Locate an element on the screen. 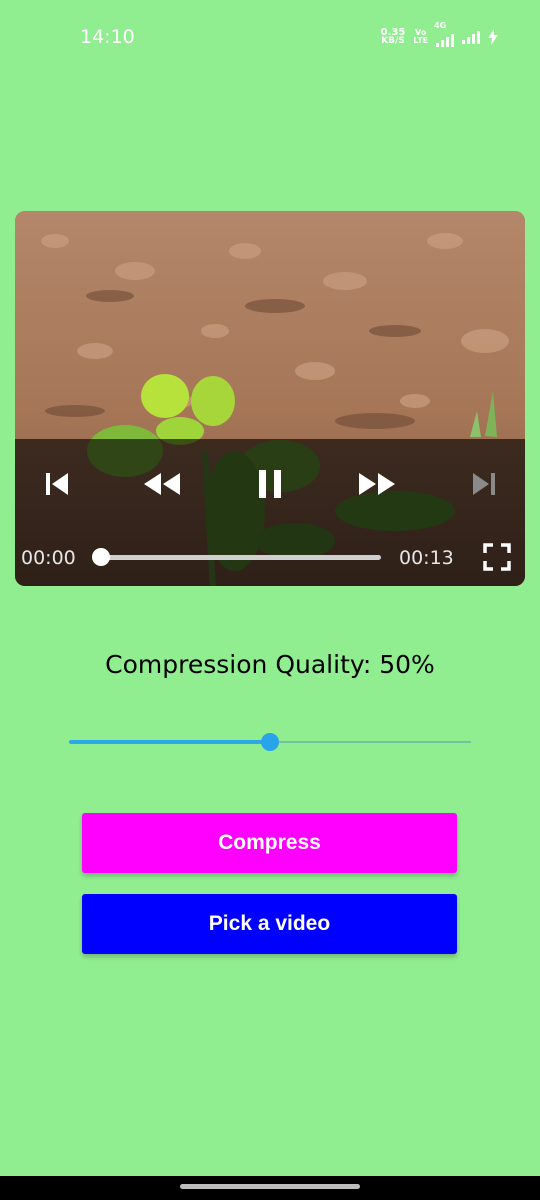 This screenshot has width=540, height=1200. fast-forward-button is located at coordinates (377, 484).